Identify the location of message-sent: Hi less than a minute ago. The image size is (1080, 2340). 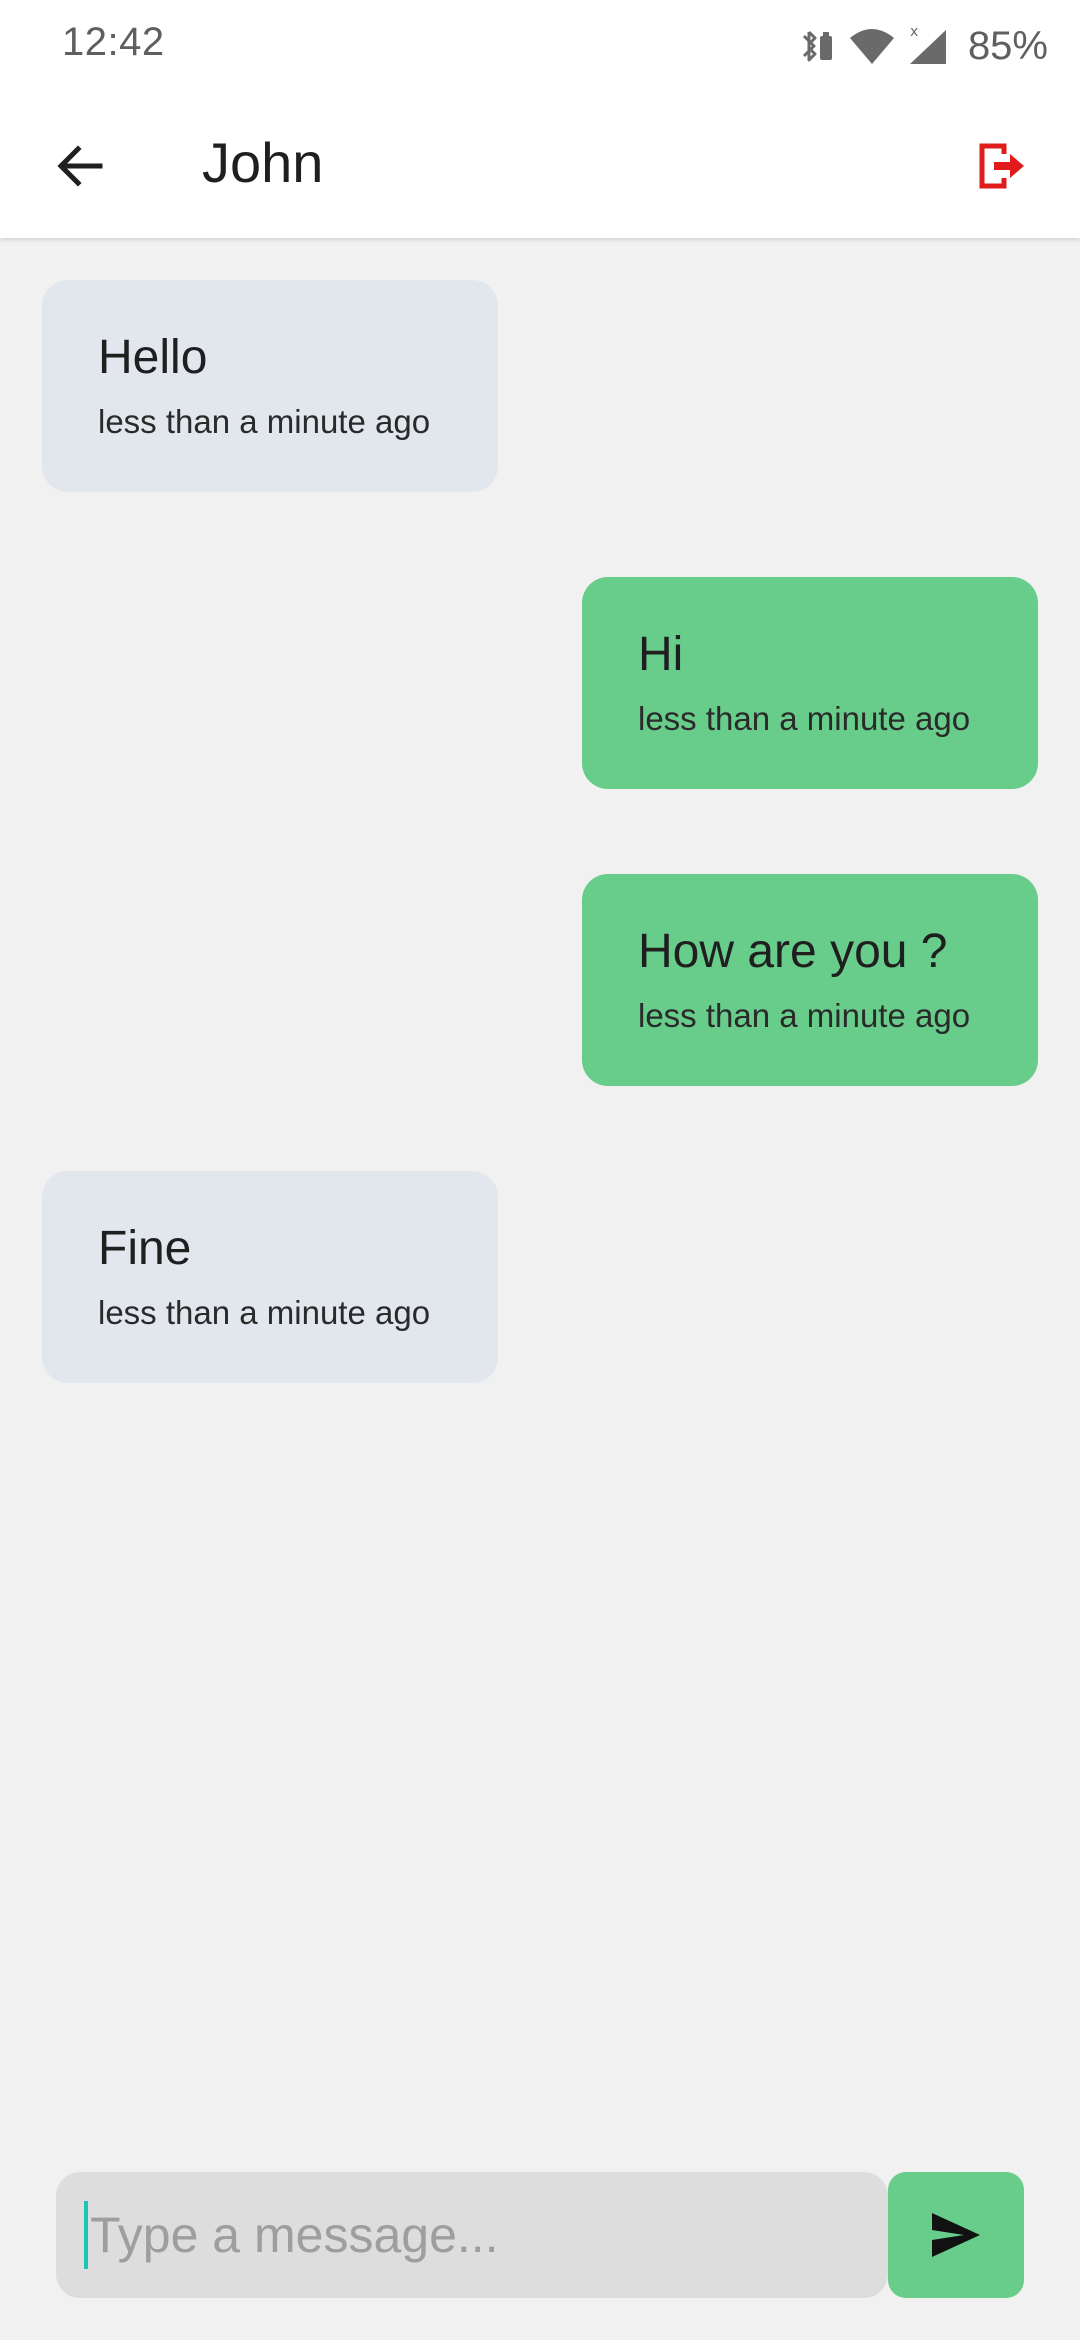
(810, 683).